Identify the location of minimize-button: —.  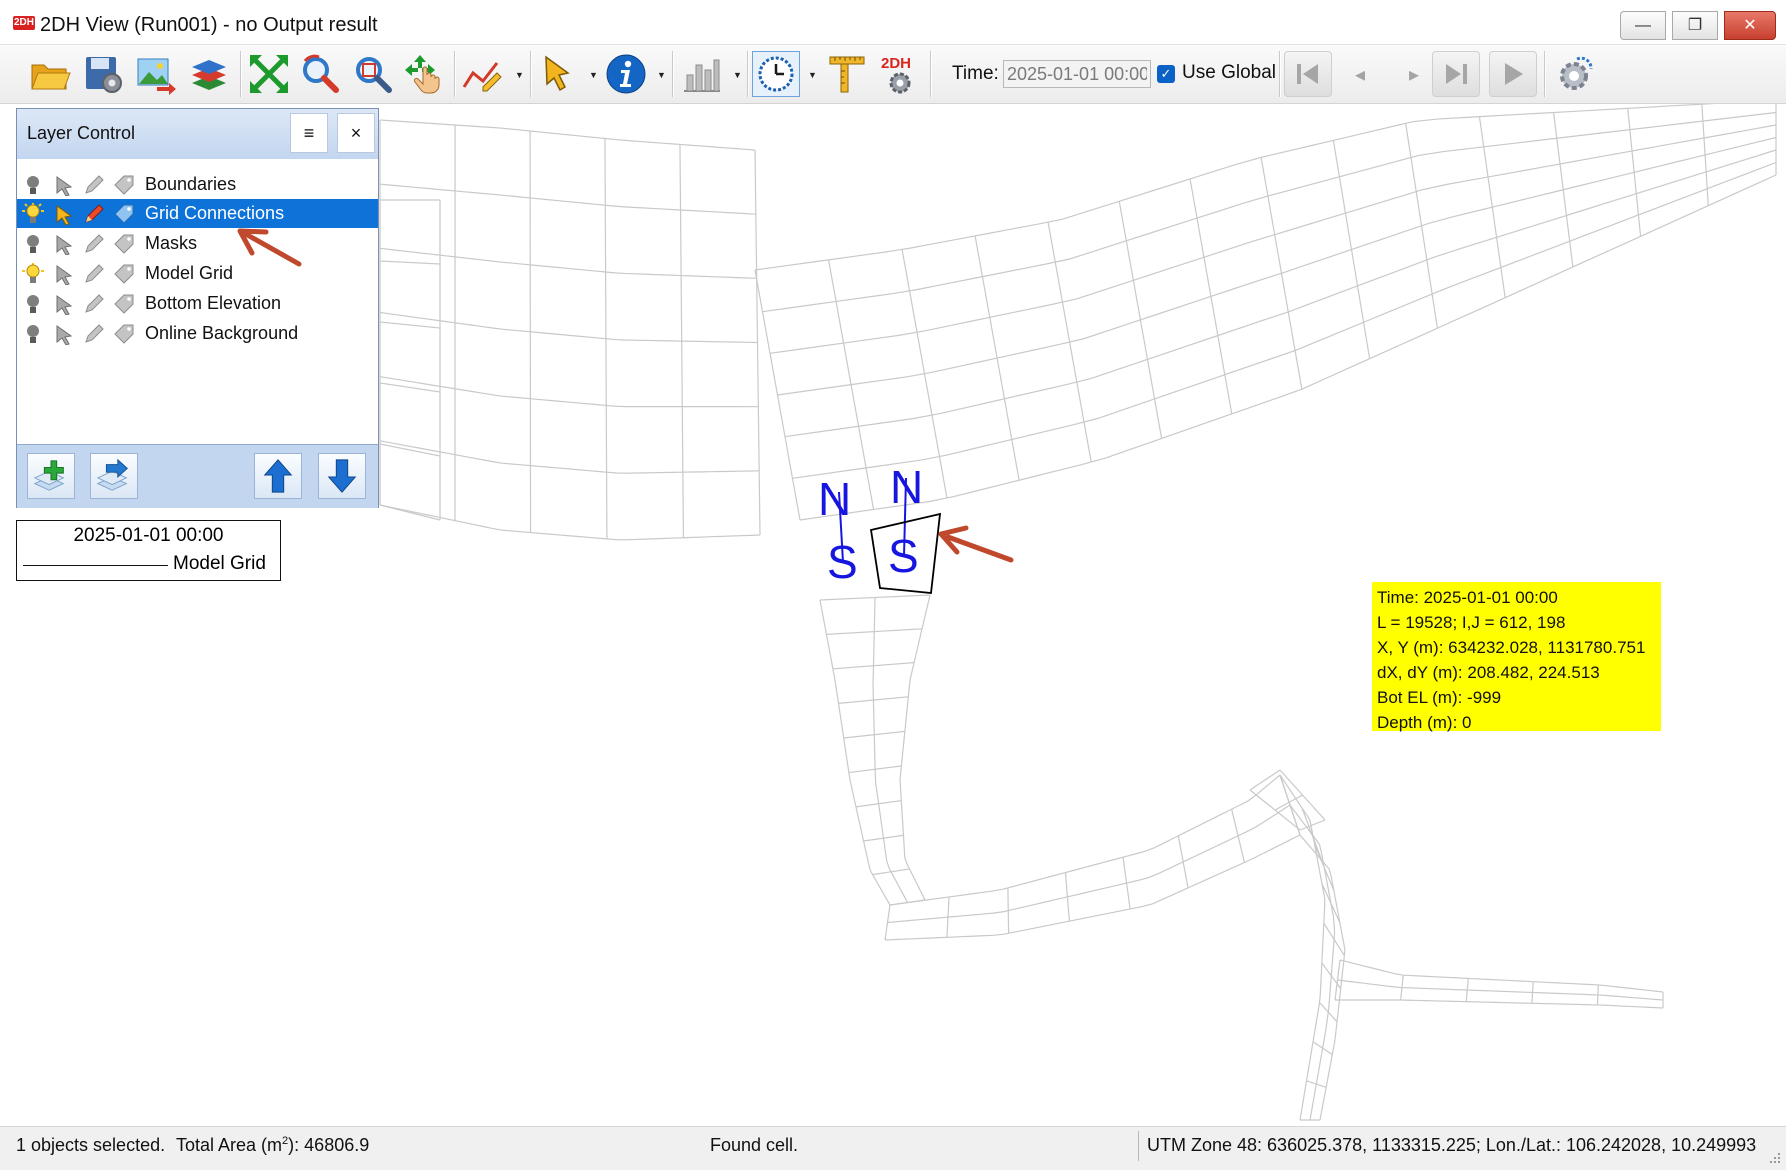
(1643, 25).